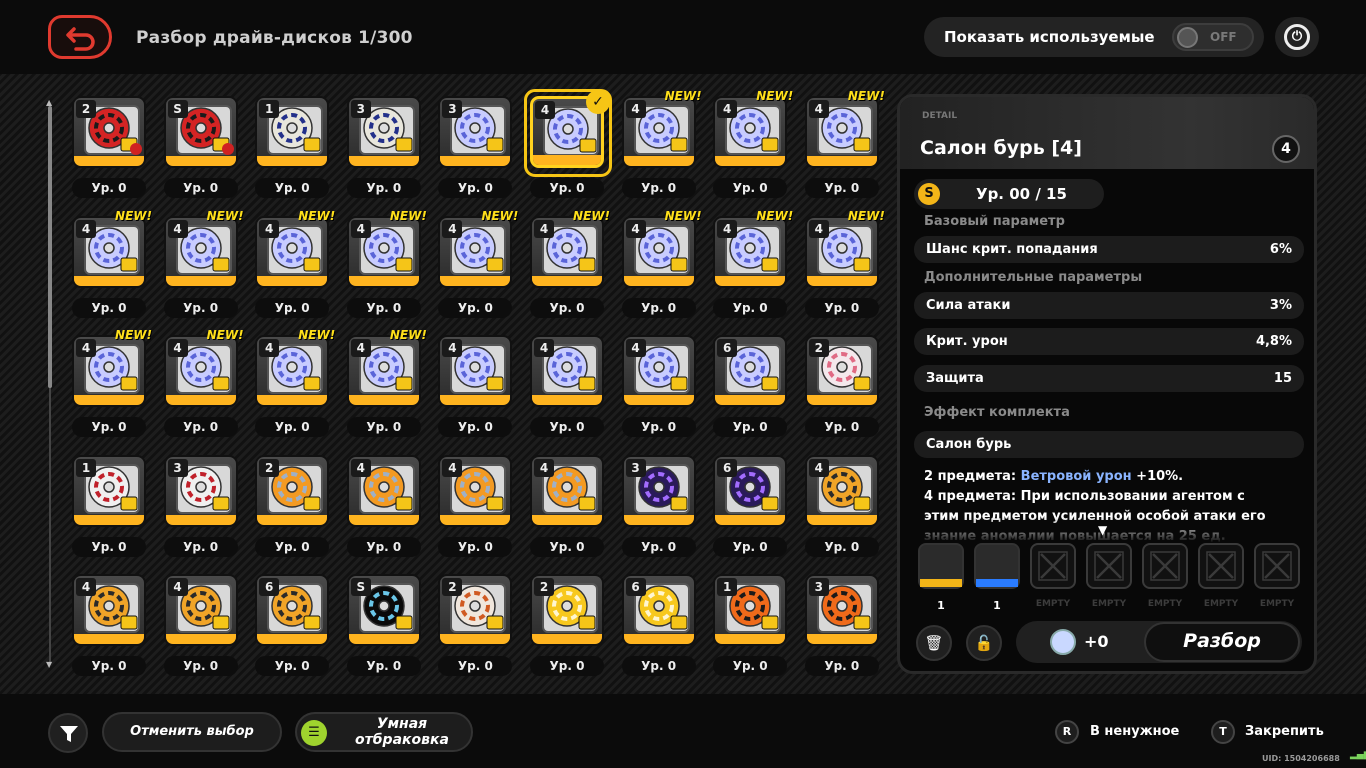 This screenshot has height=768, width=1366. What do you see at coordinates (68, 733) in the screenshot?
I see `filter-button` at bounding box center [68, 733].